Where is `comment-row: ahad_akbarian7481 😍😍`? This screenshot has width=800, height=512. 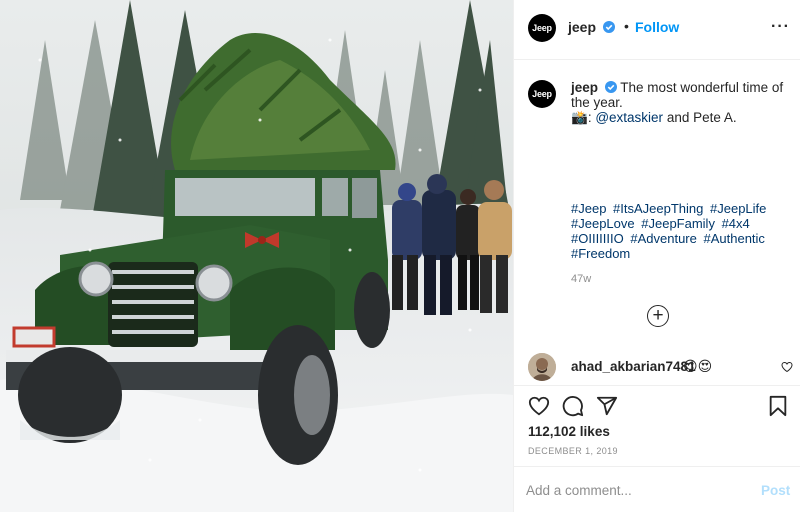 comment-row: ahad_akbarian7481 😍😍 is located at coordinates (660, 368).